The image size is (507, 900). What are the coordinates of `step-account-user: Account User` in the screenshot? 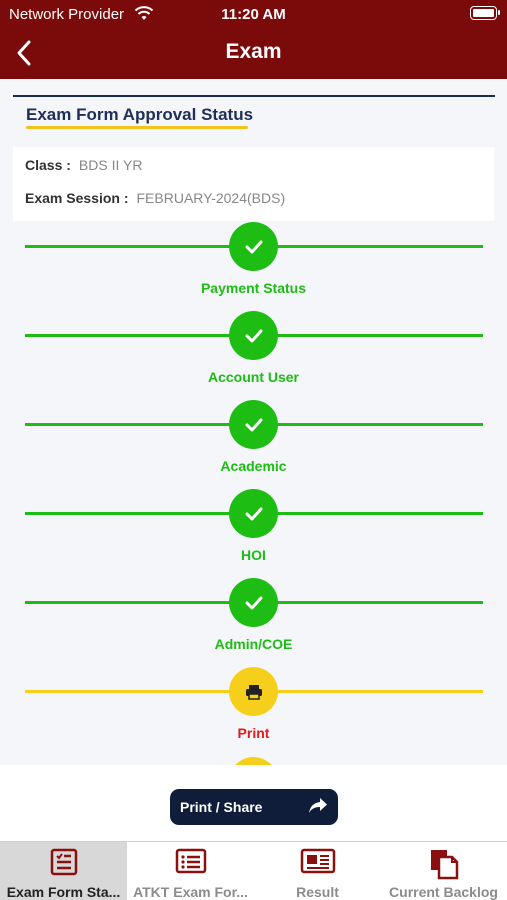 It's located at (253, 354).